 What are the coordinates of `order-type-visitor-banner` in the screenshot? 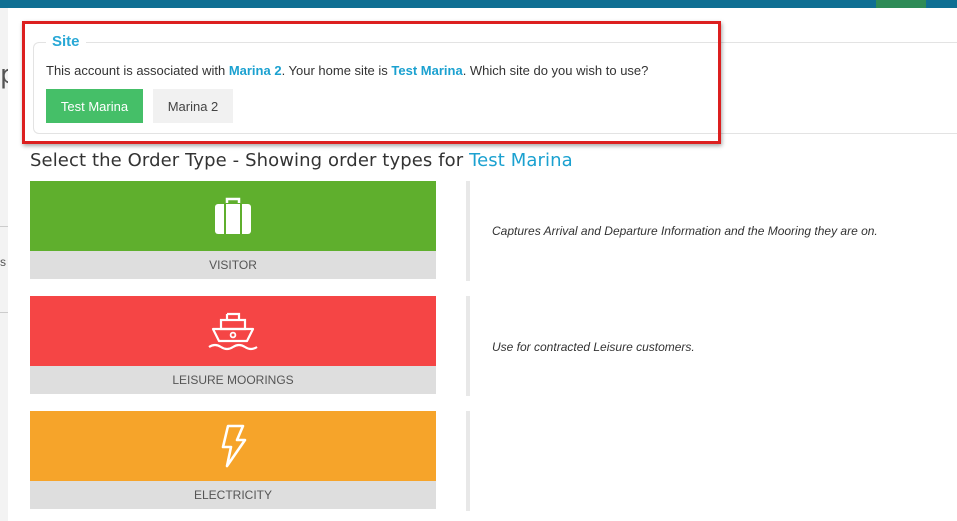 It's located at (233, 216).